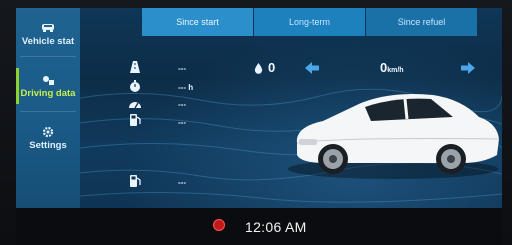 The height and width of the screenshot is (245, 512). I want to click on arrow-left-icon, so click(312, 68).